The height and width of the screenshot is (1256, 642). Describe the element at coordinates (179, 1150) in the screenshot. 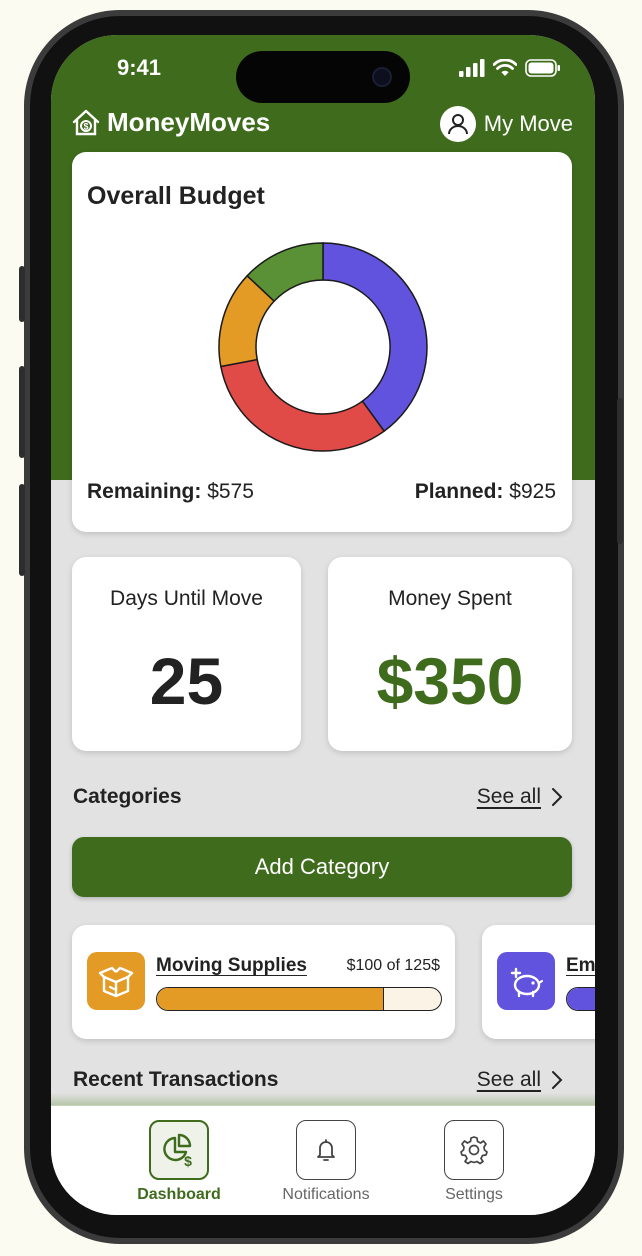

I see `dashboard-icon: $` at that location.